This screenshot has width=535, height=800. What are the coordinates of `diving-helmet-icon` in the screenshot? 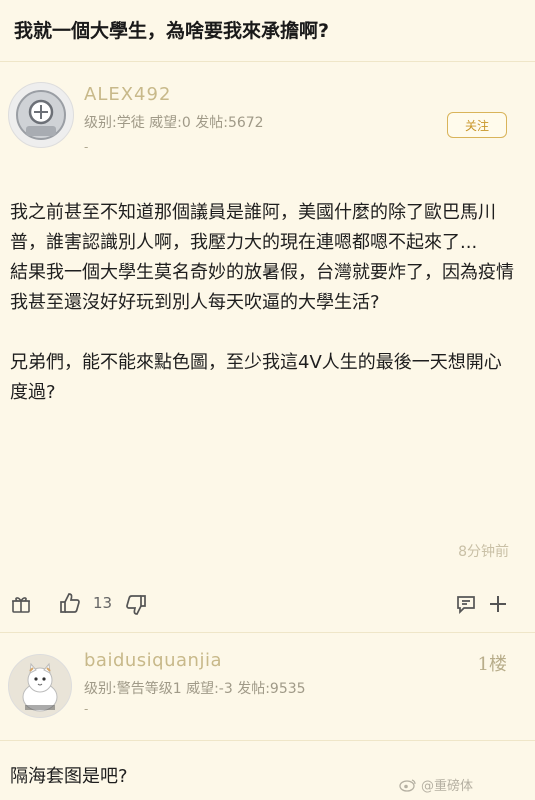 It's located at (41, 115).